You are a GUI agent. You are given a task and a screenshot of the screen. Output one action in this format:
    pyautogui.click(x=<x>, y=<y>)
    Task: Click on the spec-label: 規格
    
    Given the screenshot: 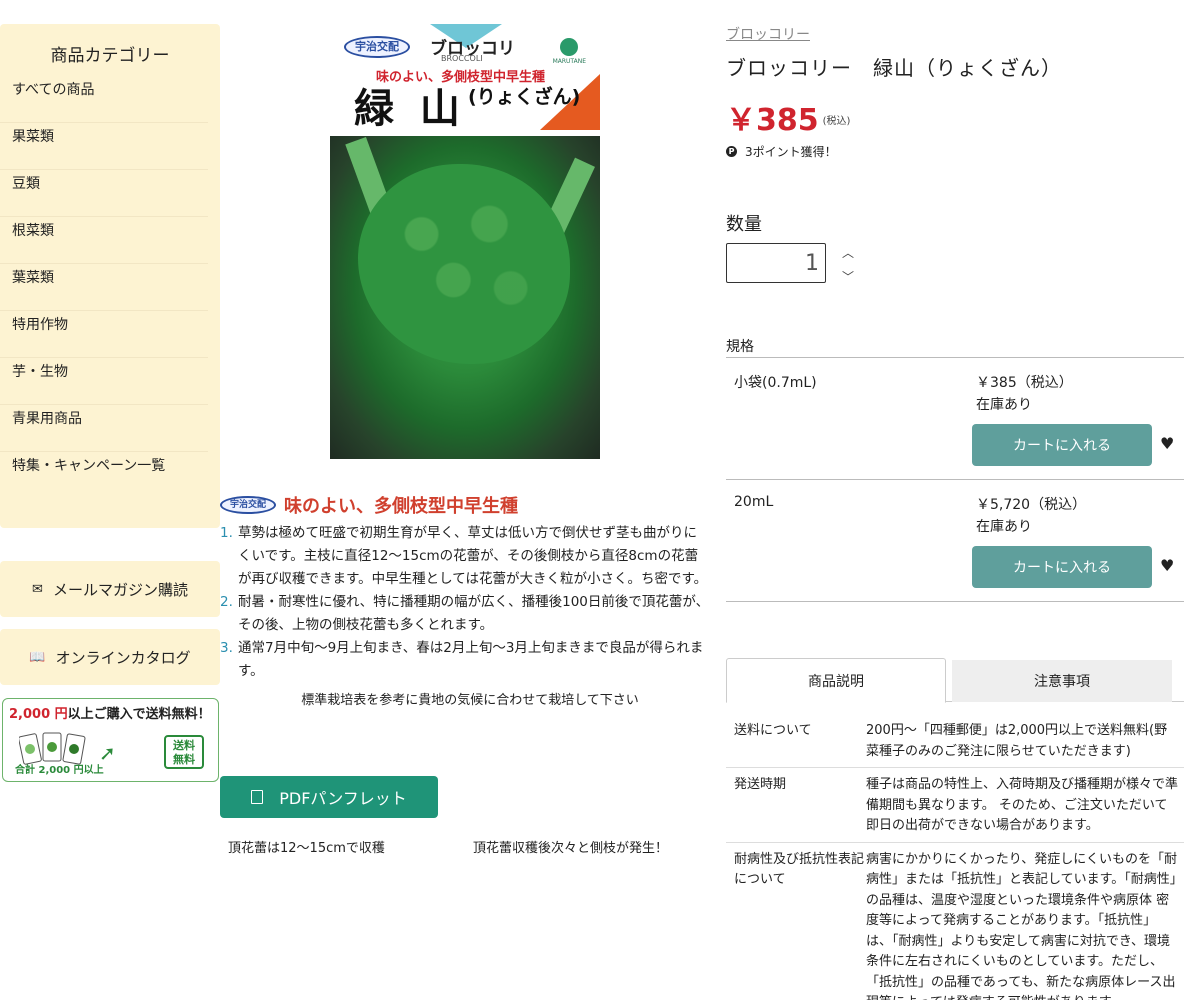 What is the action you would take?
    pyautogui.click(x=740, y=347)
    